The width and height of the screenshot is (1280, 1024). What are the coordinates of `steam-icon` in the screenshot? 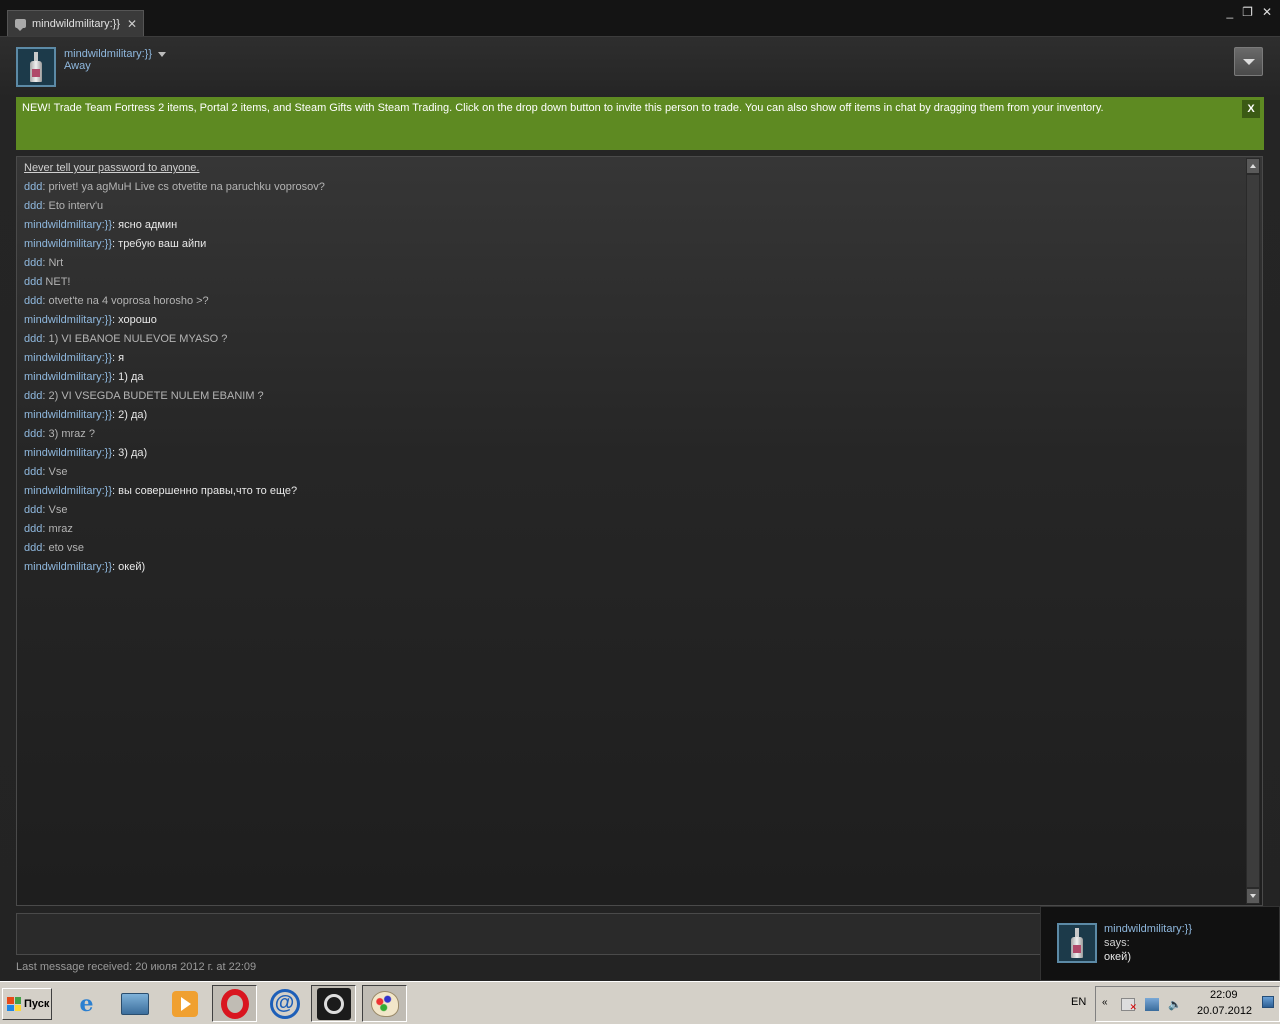 It's located at (333, 1003).